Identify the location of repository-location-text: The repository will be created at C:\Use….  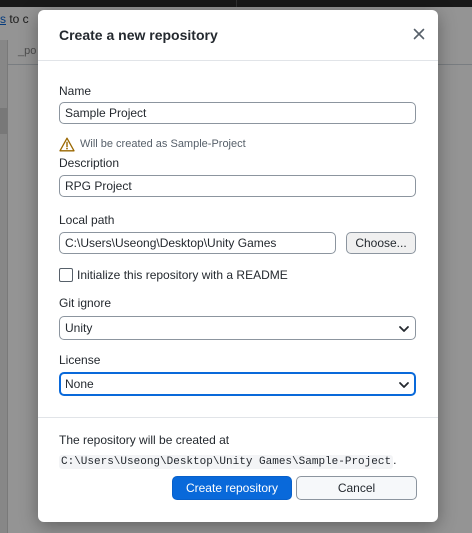
(239, 451).